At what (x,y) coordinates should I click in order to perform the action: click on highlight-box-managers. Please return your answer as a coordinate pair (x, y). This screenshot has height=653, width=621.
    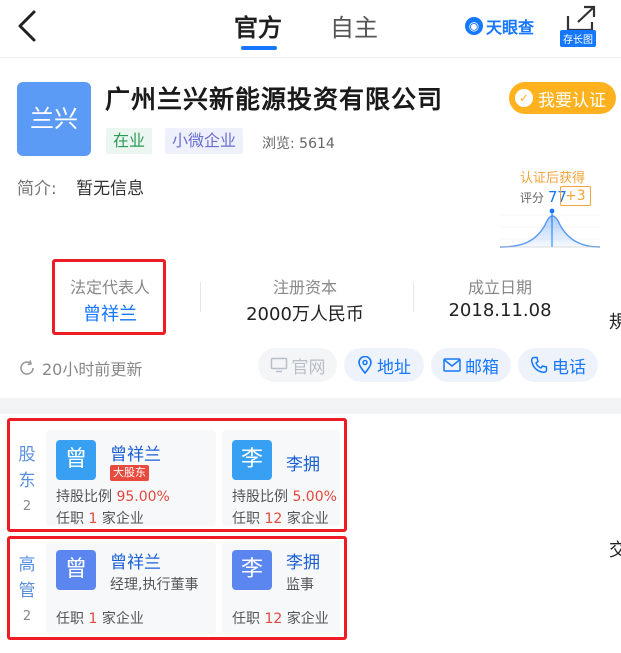
    Looking at the image, I should click on (177, 588).